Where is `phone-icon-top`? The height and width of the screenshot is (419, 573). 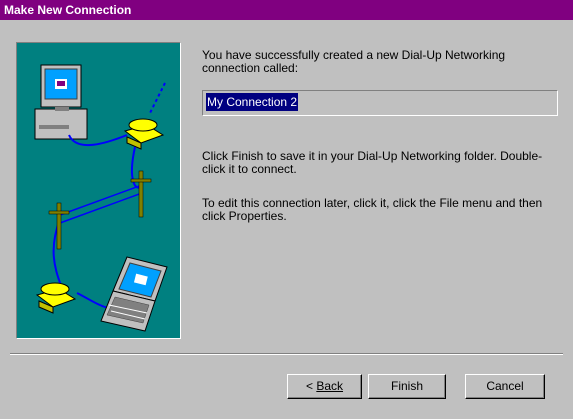 phone-icon-top is located at coordinates (144, 134).